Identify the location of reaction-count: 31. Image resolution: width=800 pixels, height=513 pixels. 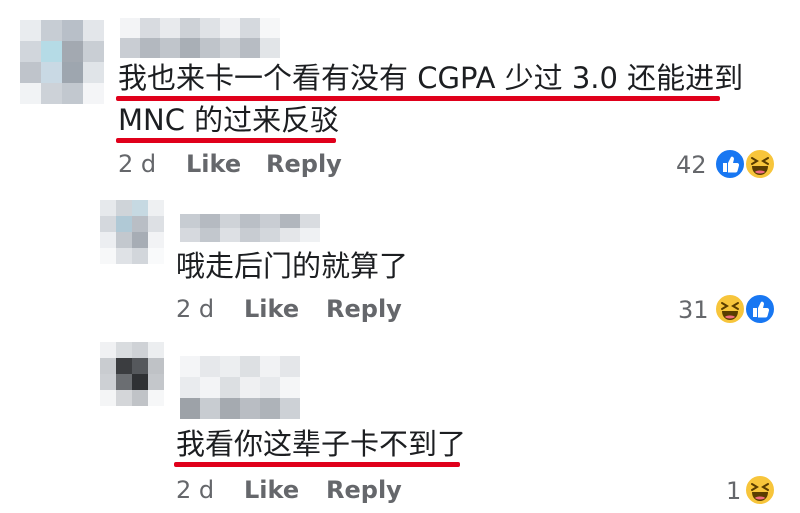
(693, 310).